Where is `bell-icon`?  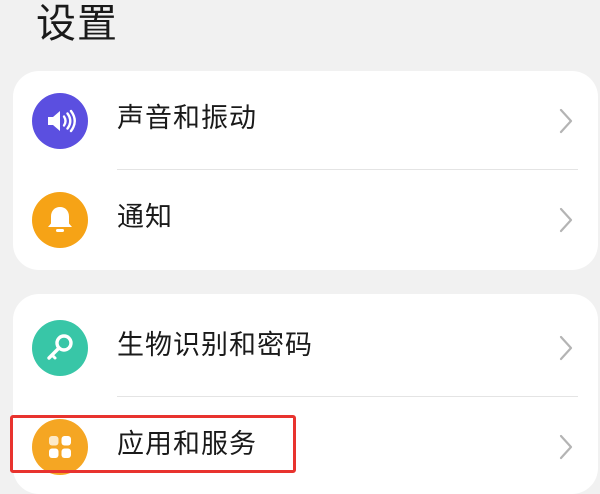
bell-icon is located at coordinates (60, 220).